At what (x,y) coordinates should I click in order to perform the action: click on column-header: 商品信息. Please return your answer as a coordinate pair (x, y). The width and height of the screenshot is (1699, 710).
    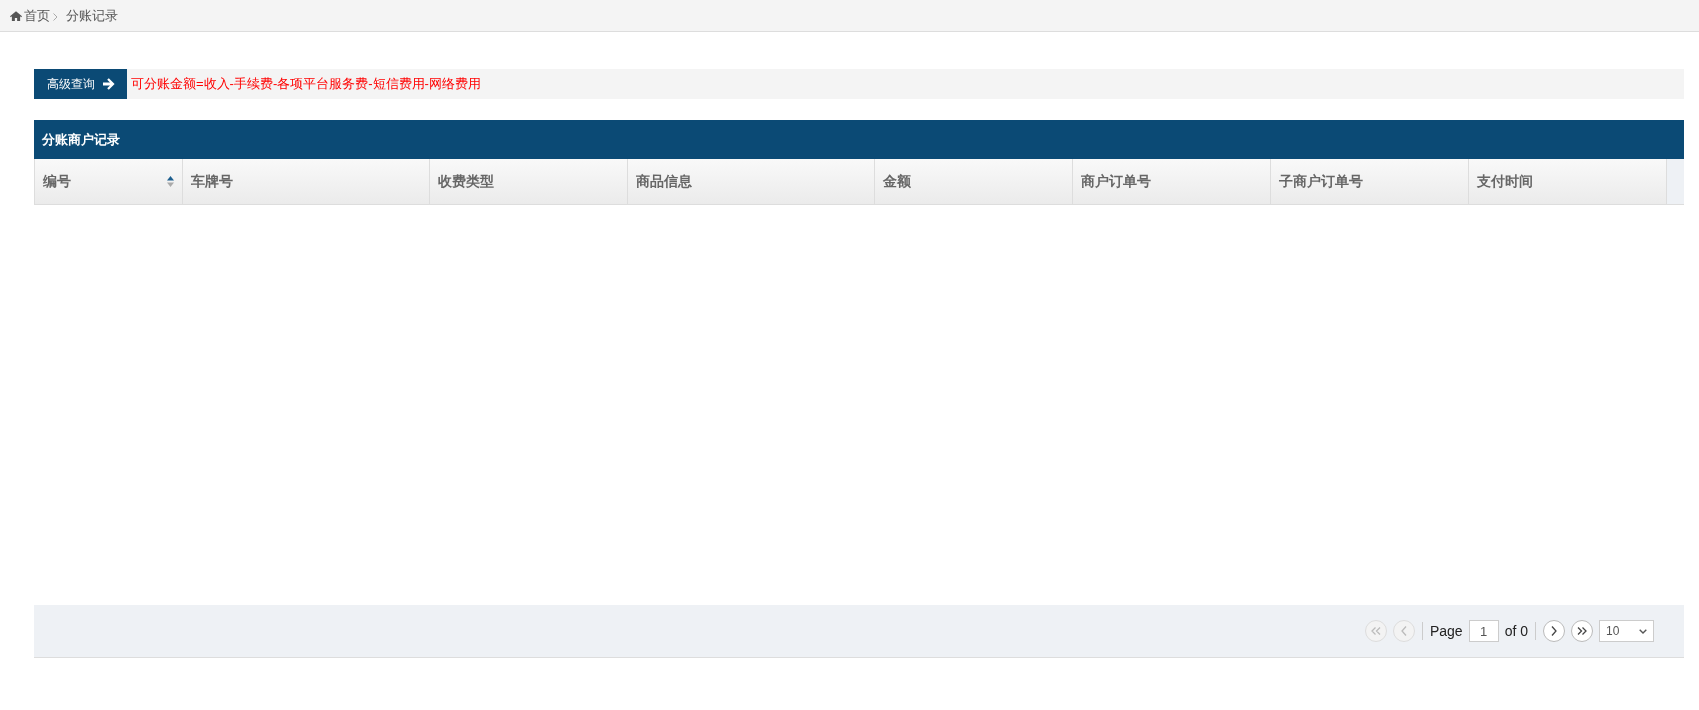
    Looking at the image, I should click on (751, 181).